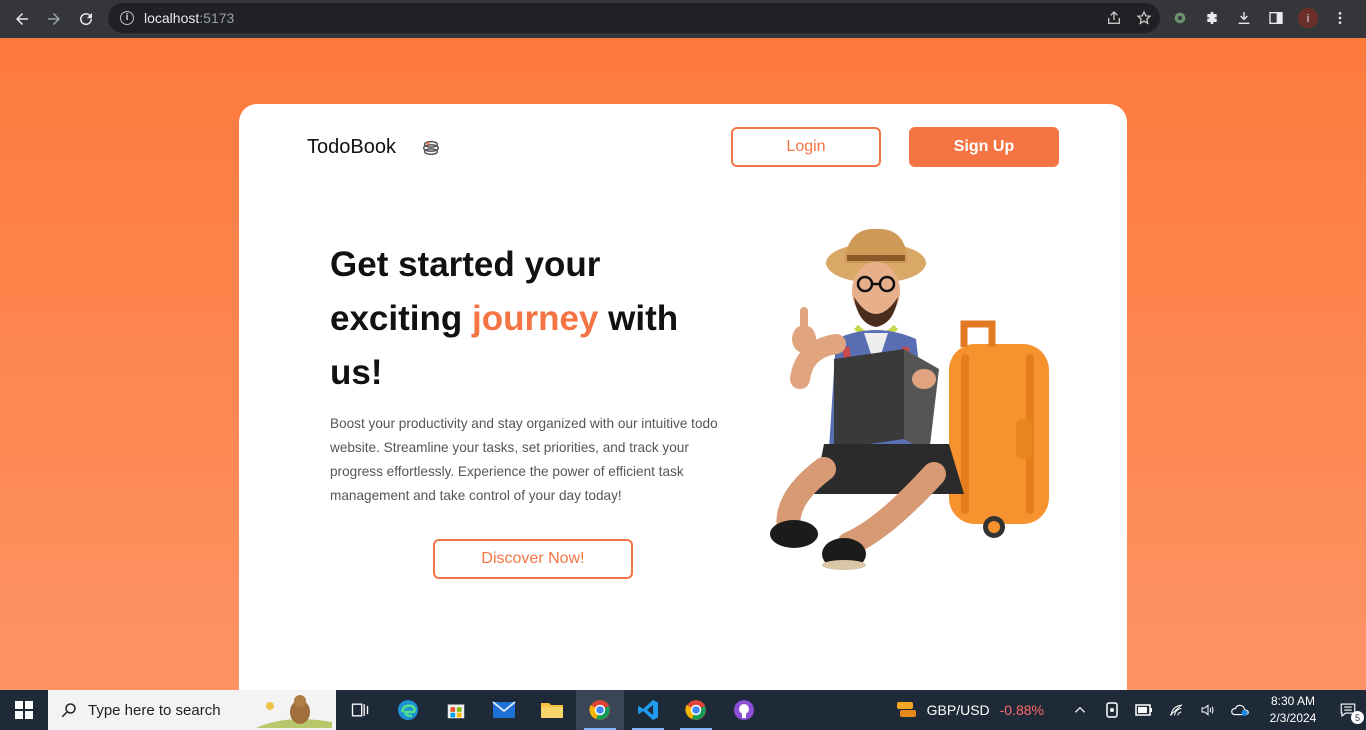 The width and height of the screenshot is (1366, 730). Describe the element at coordinates (552, 710) in the screenshot. I see `file-explorer-icon` at that location.